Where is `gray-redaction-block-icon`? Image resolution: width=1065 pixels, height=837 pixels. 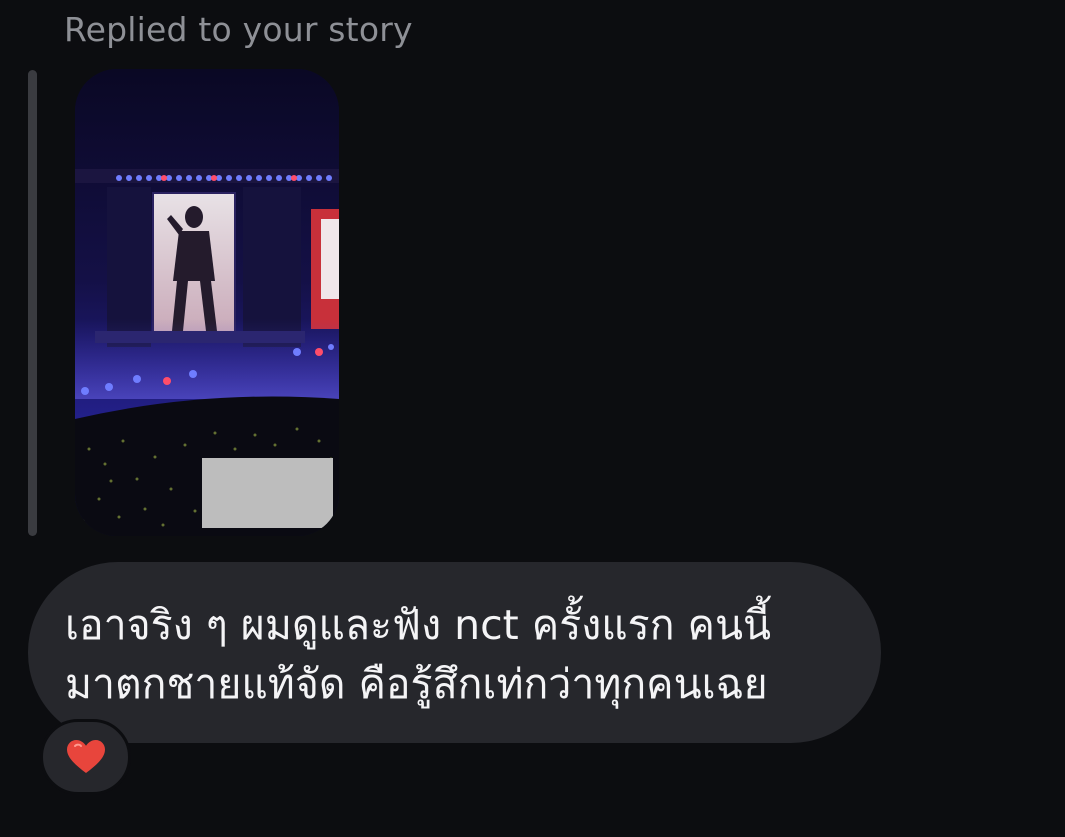
gray-redaction-block-icon is located at coordinates (267, 493).